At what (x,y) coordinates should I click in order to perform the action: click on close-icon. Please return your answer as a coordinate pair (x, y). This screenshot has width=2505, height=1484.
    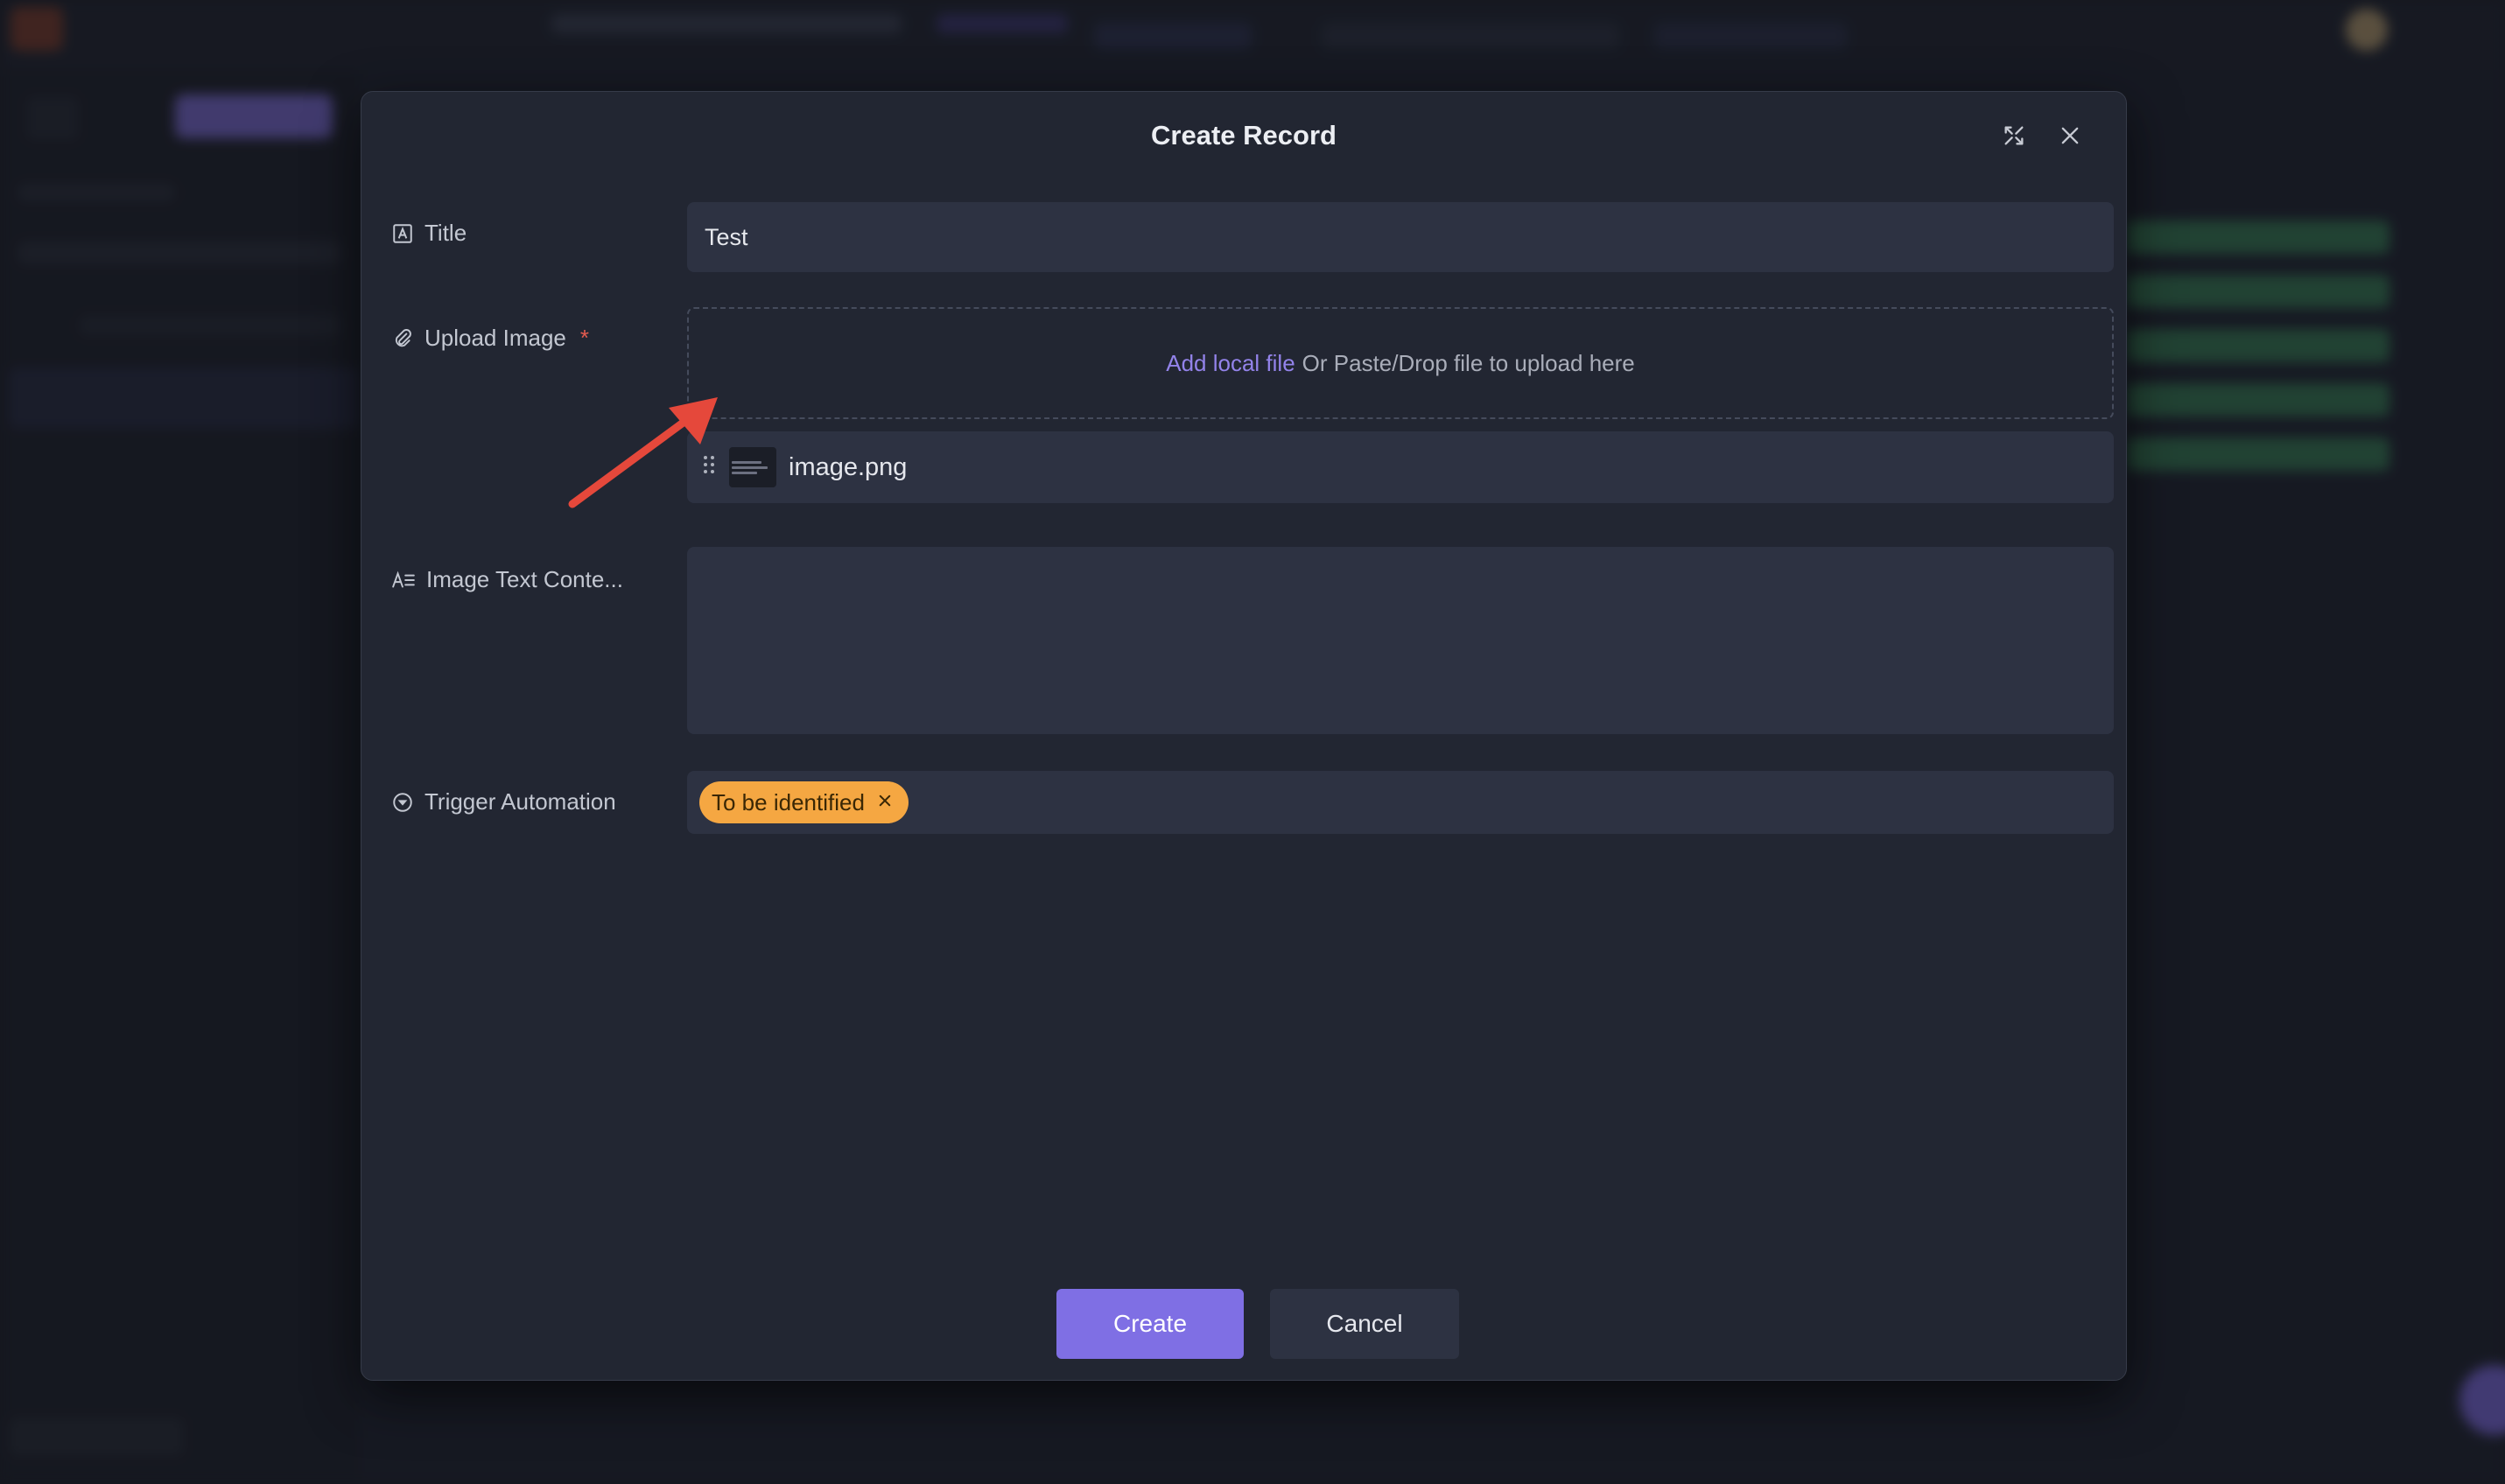
    Looking at the image, I should click on (2070, 135).